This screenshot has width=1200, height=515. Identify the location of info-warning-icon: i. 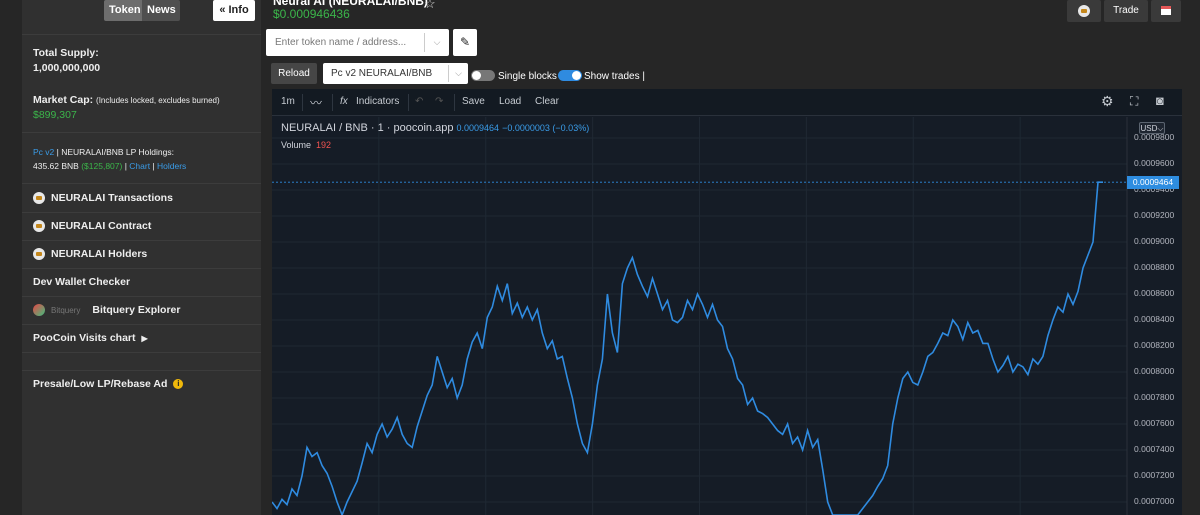
(178, 384).